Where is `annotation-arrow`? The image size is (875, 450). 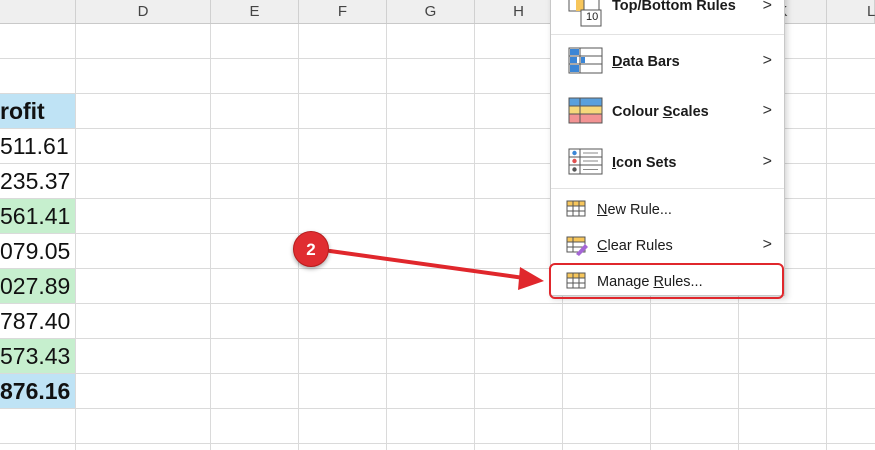 annotation-arrow is located at coordinates (436, 269).